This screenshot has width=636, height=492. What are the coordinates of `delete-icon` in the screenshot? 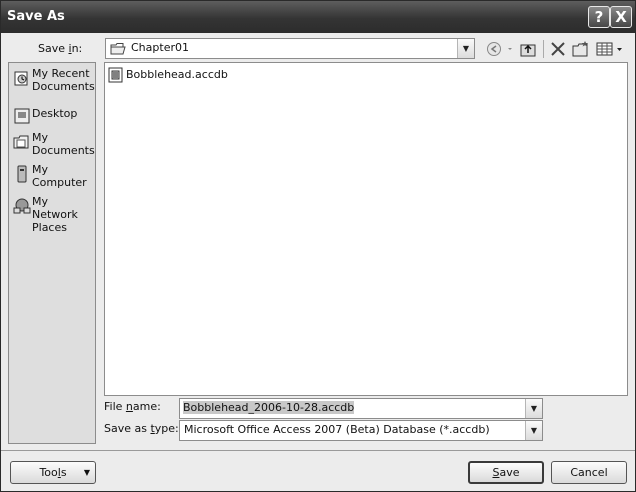 It's located at (558, 49).